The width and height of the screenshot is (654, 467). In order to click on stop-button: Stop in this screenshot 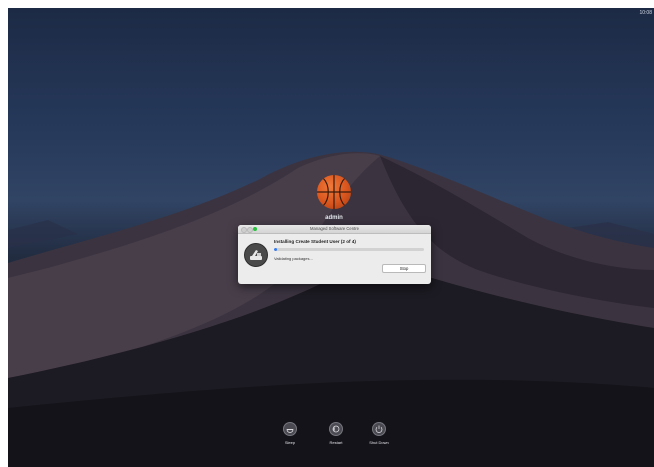, I will do `click(404, 268)`.